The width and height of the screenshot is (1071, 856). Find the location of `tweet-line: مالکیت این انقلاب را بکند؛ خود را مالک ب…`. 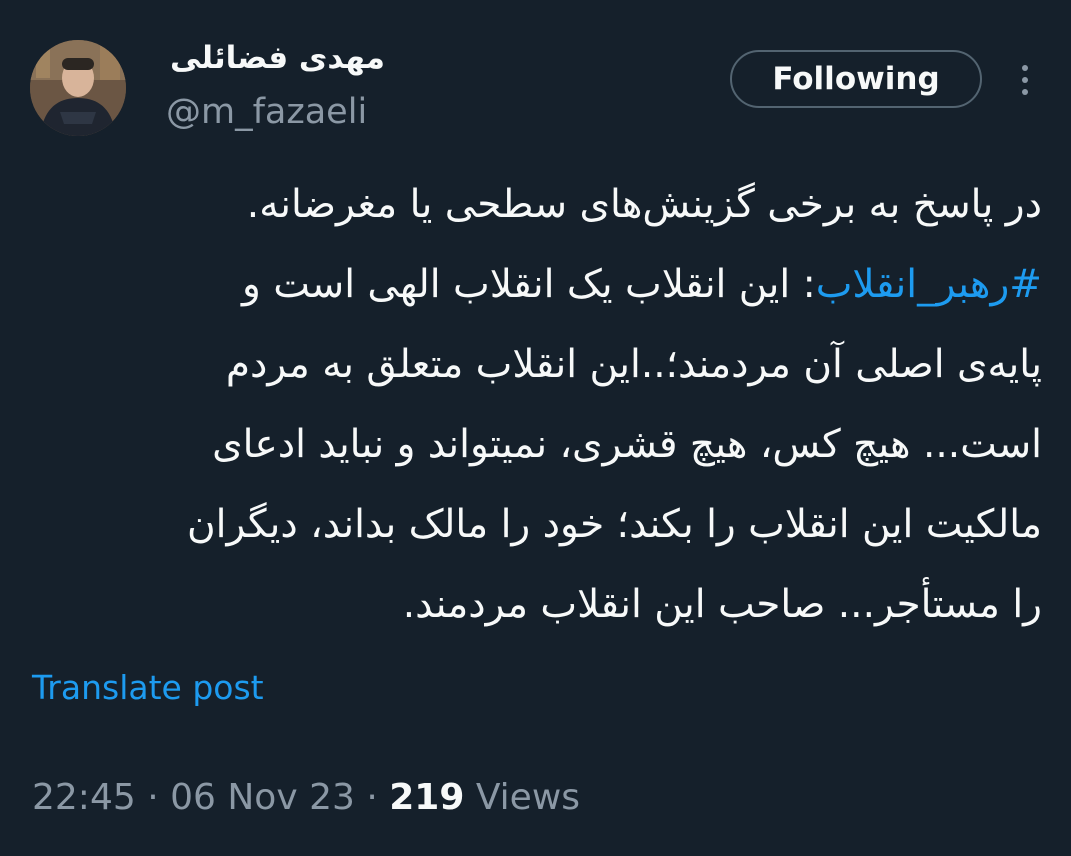

tweet-line: مالکیت این انقلاب را بکند؛ خود را مالک ب… is located at coordinates (614, 524).